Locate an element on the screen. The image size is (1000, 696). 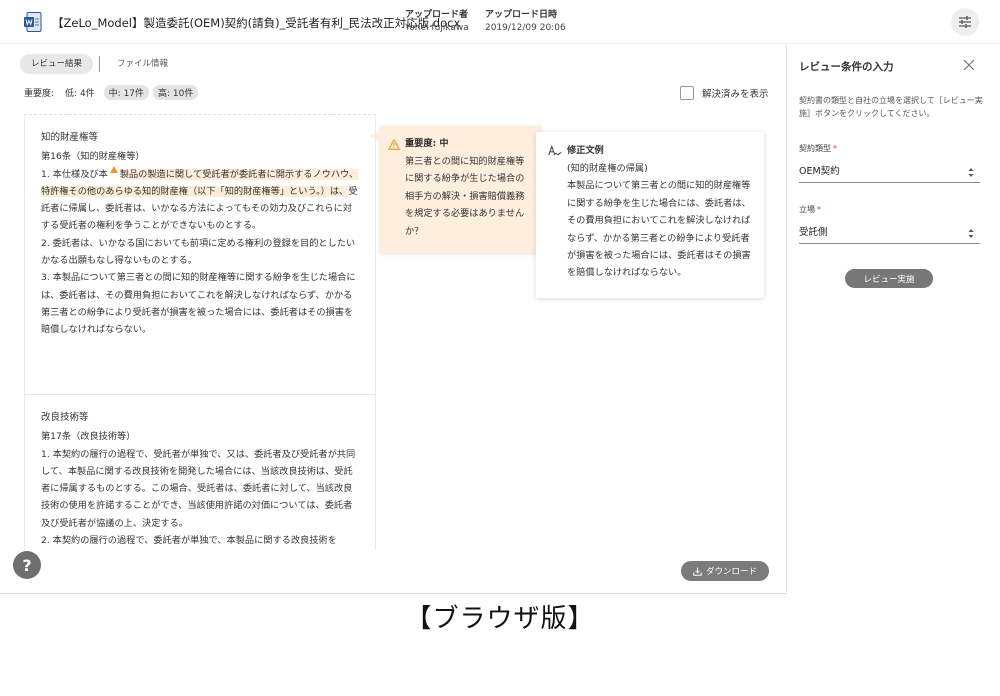
position-label-text: 立場 is located at coordinates (807, 209).